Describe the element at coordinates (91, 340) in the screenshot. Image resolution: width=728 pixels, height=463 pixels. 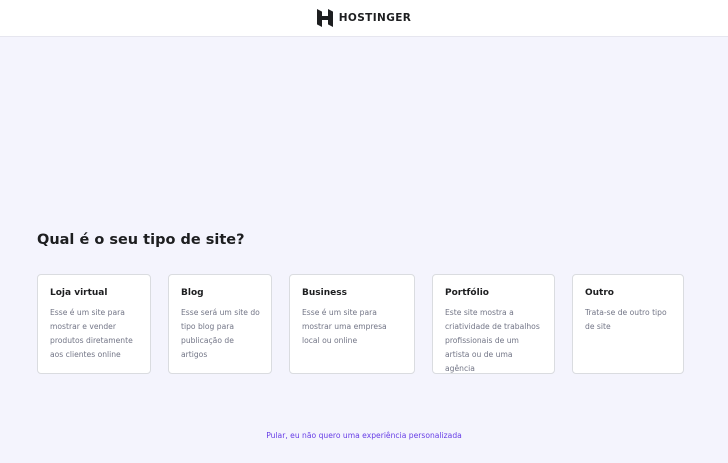
I see `card-description-line: produtos diretamente` at that location.